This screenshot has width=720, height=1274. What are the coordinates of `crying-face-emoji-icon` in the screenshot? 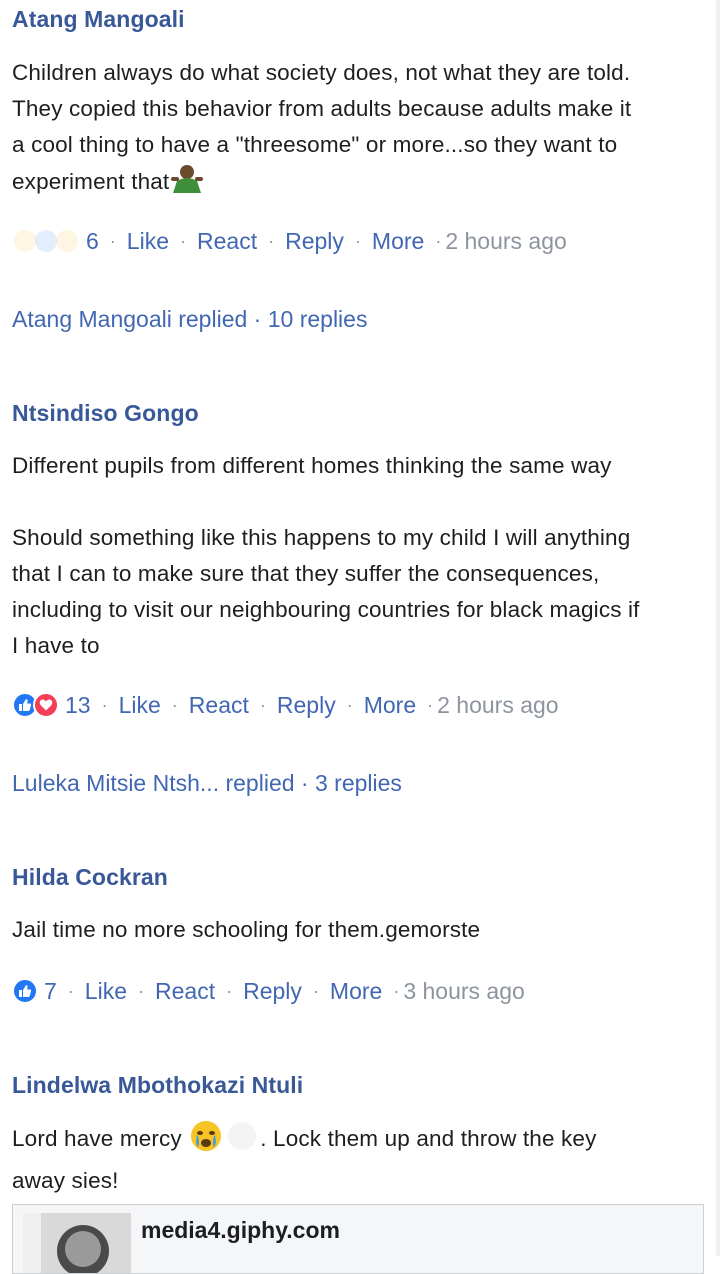 It's located at (206, 1141).